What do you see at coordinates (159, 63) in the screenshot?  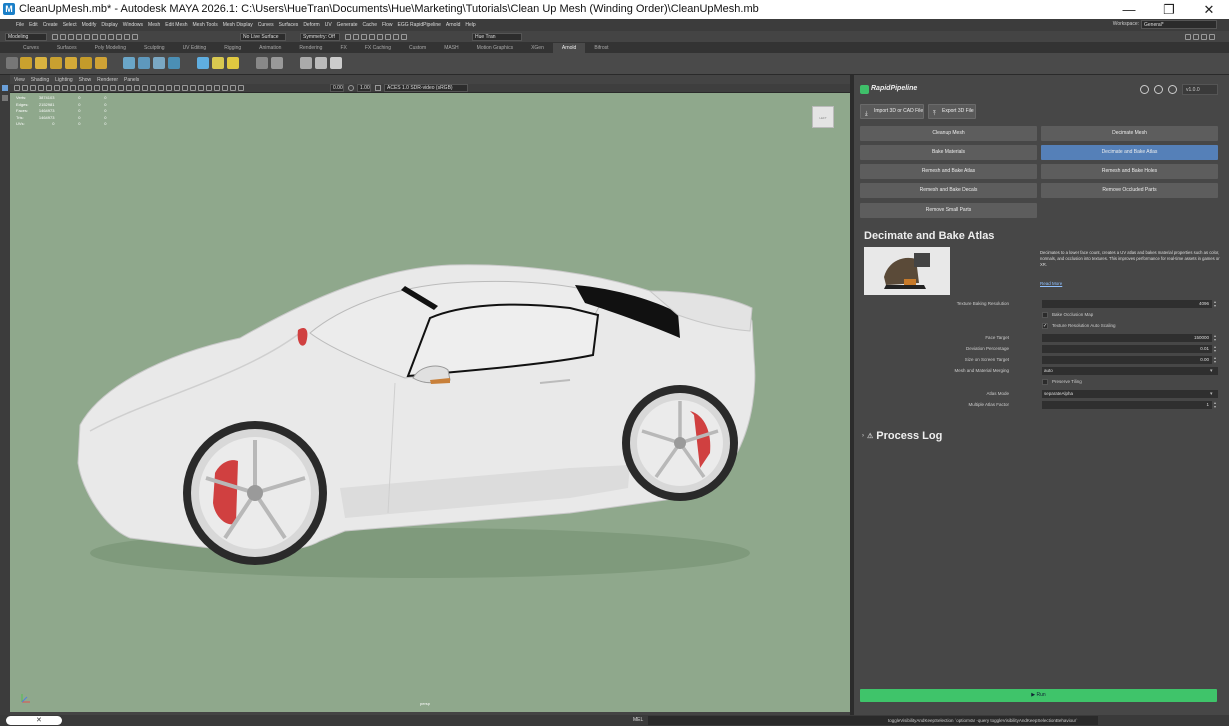 I see `volume-icon` at bounding box center [159, 63].